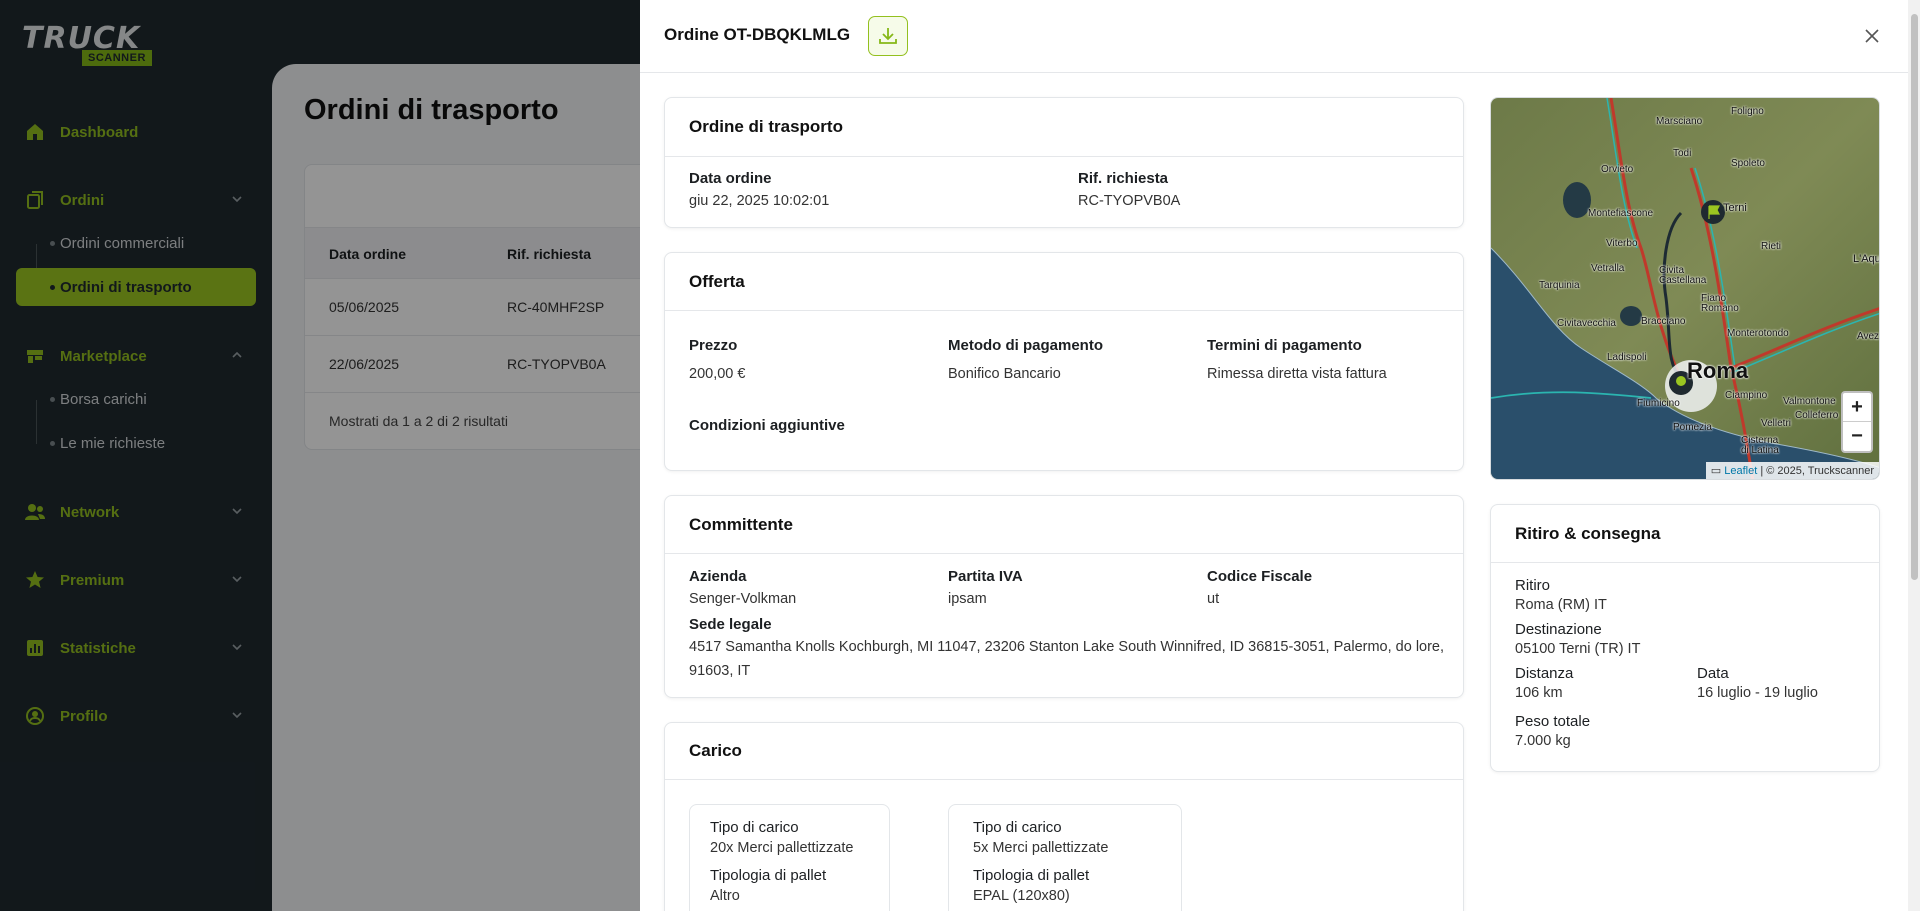  Describe the element at coordinates (1866, 259) in the screenshot. I see `map-label: L'Aqu` at that location.